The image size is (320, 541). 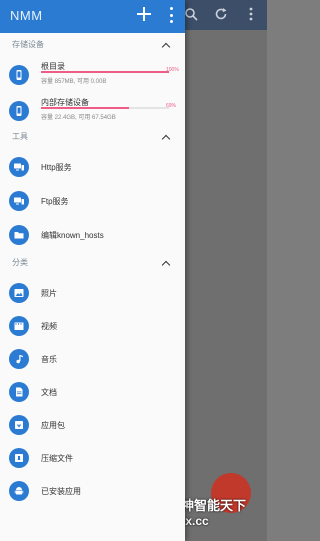 What do you see at coordinates (19, 491) in the screenshot?
I see `android-icon` at bounding box center [19, 491].